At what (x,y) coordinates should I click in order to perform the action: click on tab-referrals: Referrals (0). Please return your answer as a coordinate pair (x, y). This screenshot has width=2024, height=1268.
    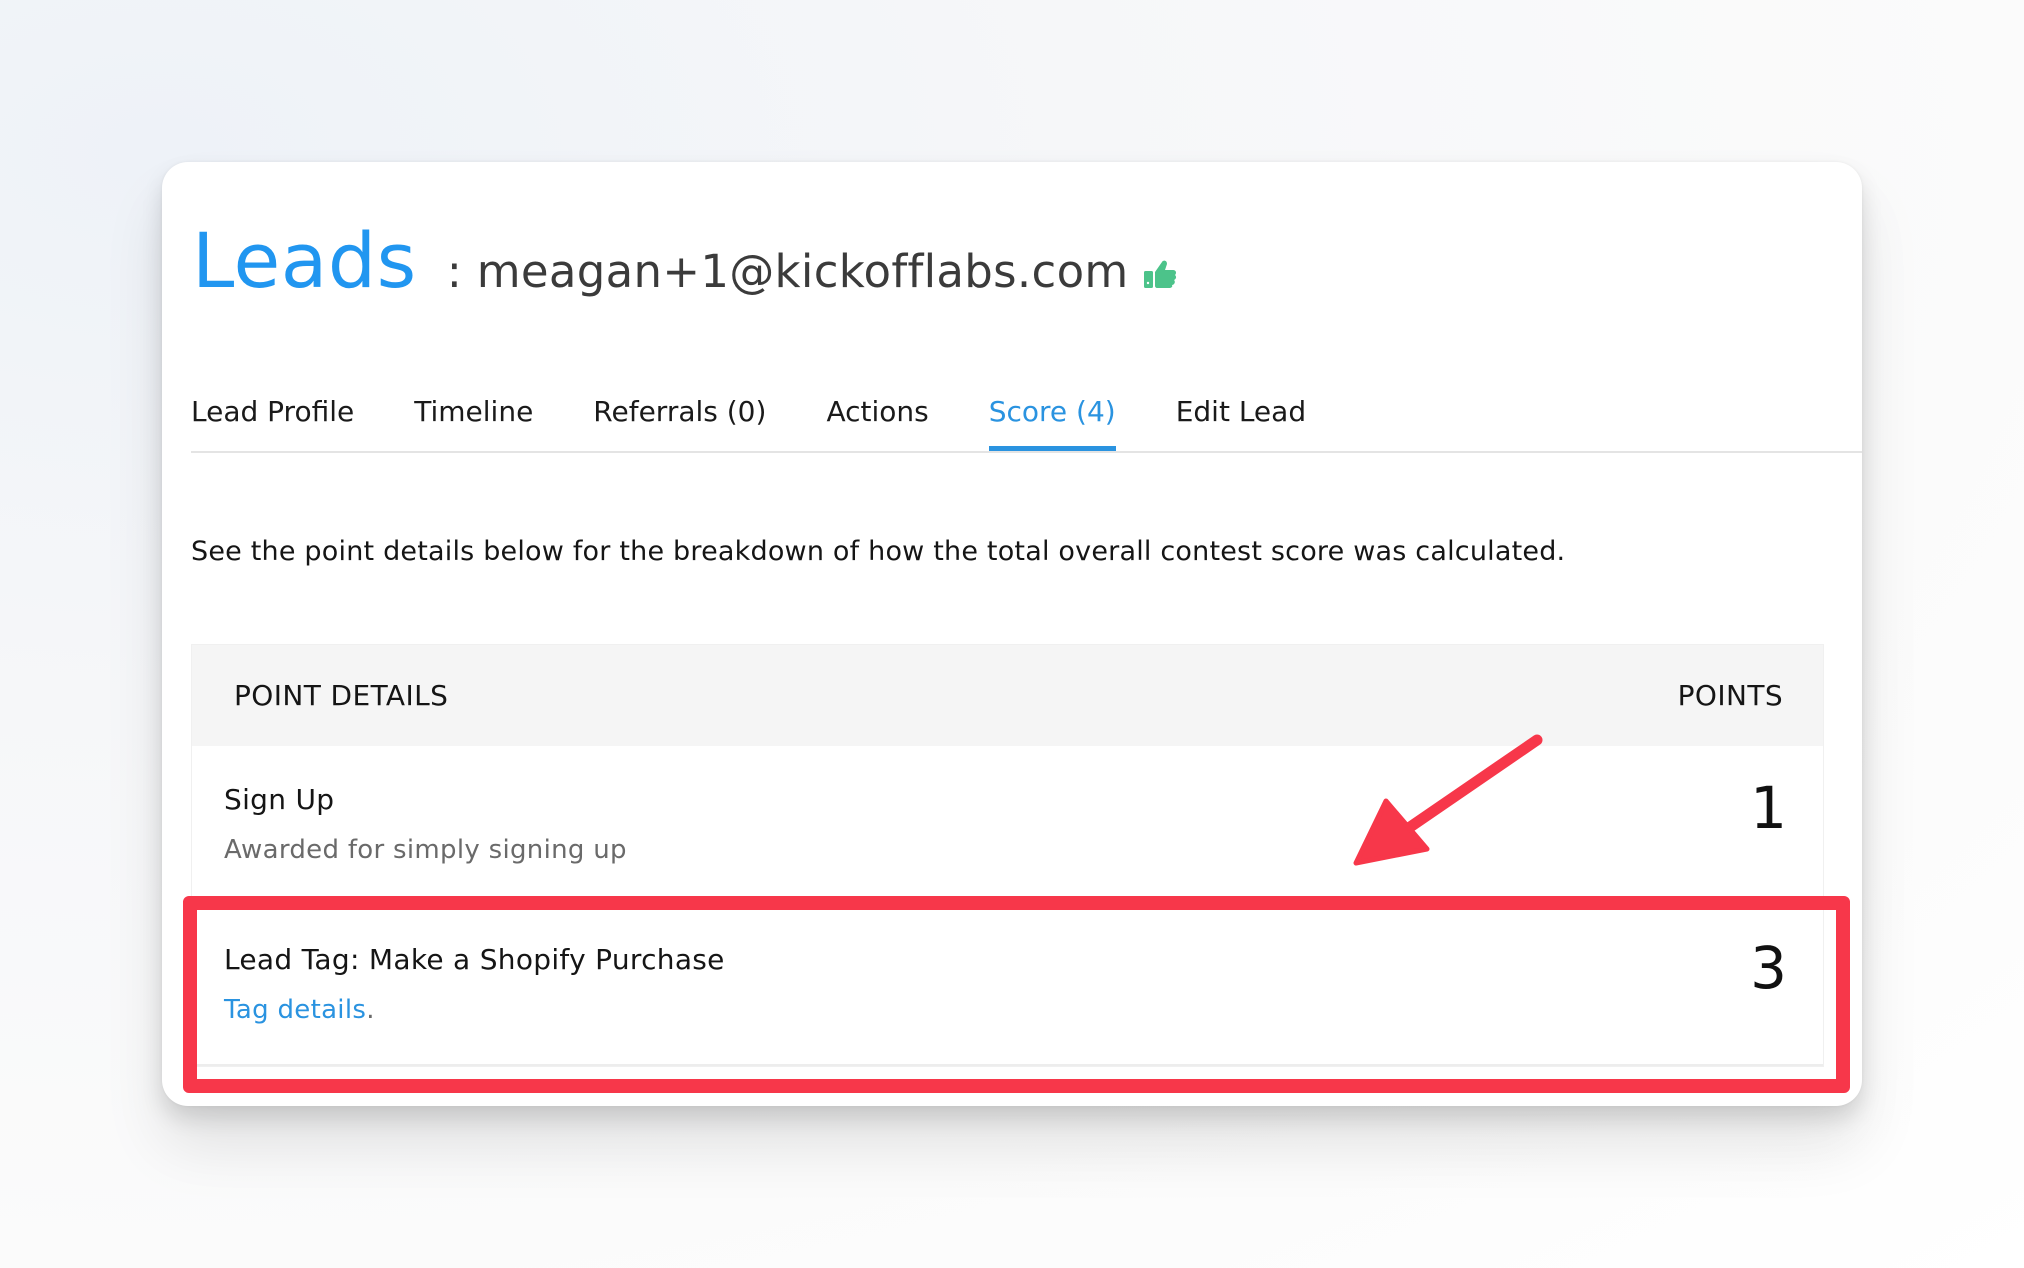
    Looking at the image, I should click on (679, 421).